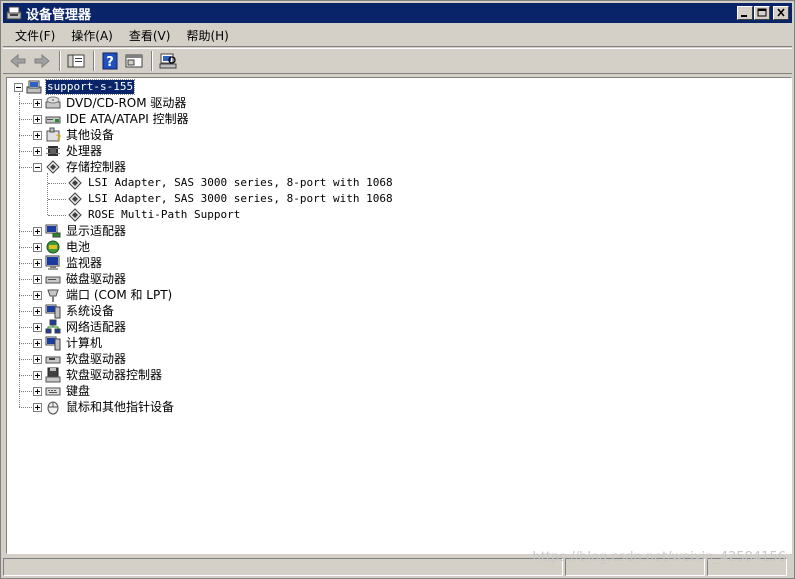  Describe the element at coordinates (207, 35) in the screenshot. I see `menu-help: 帮助(H)` at that location.